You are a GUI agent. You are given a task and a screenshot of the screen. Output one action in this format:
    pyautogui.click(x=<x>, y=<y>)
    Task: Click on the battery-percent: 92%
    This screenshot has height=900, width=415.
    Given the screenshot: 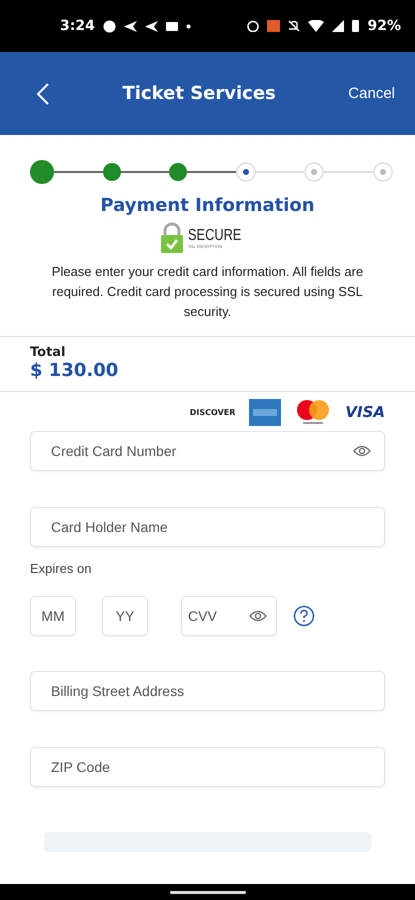 What is the action you would take?
    pyautogui.click(x=384, y=26)
    